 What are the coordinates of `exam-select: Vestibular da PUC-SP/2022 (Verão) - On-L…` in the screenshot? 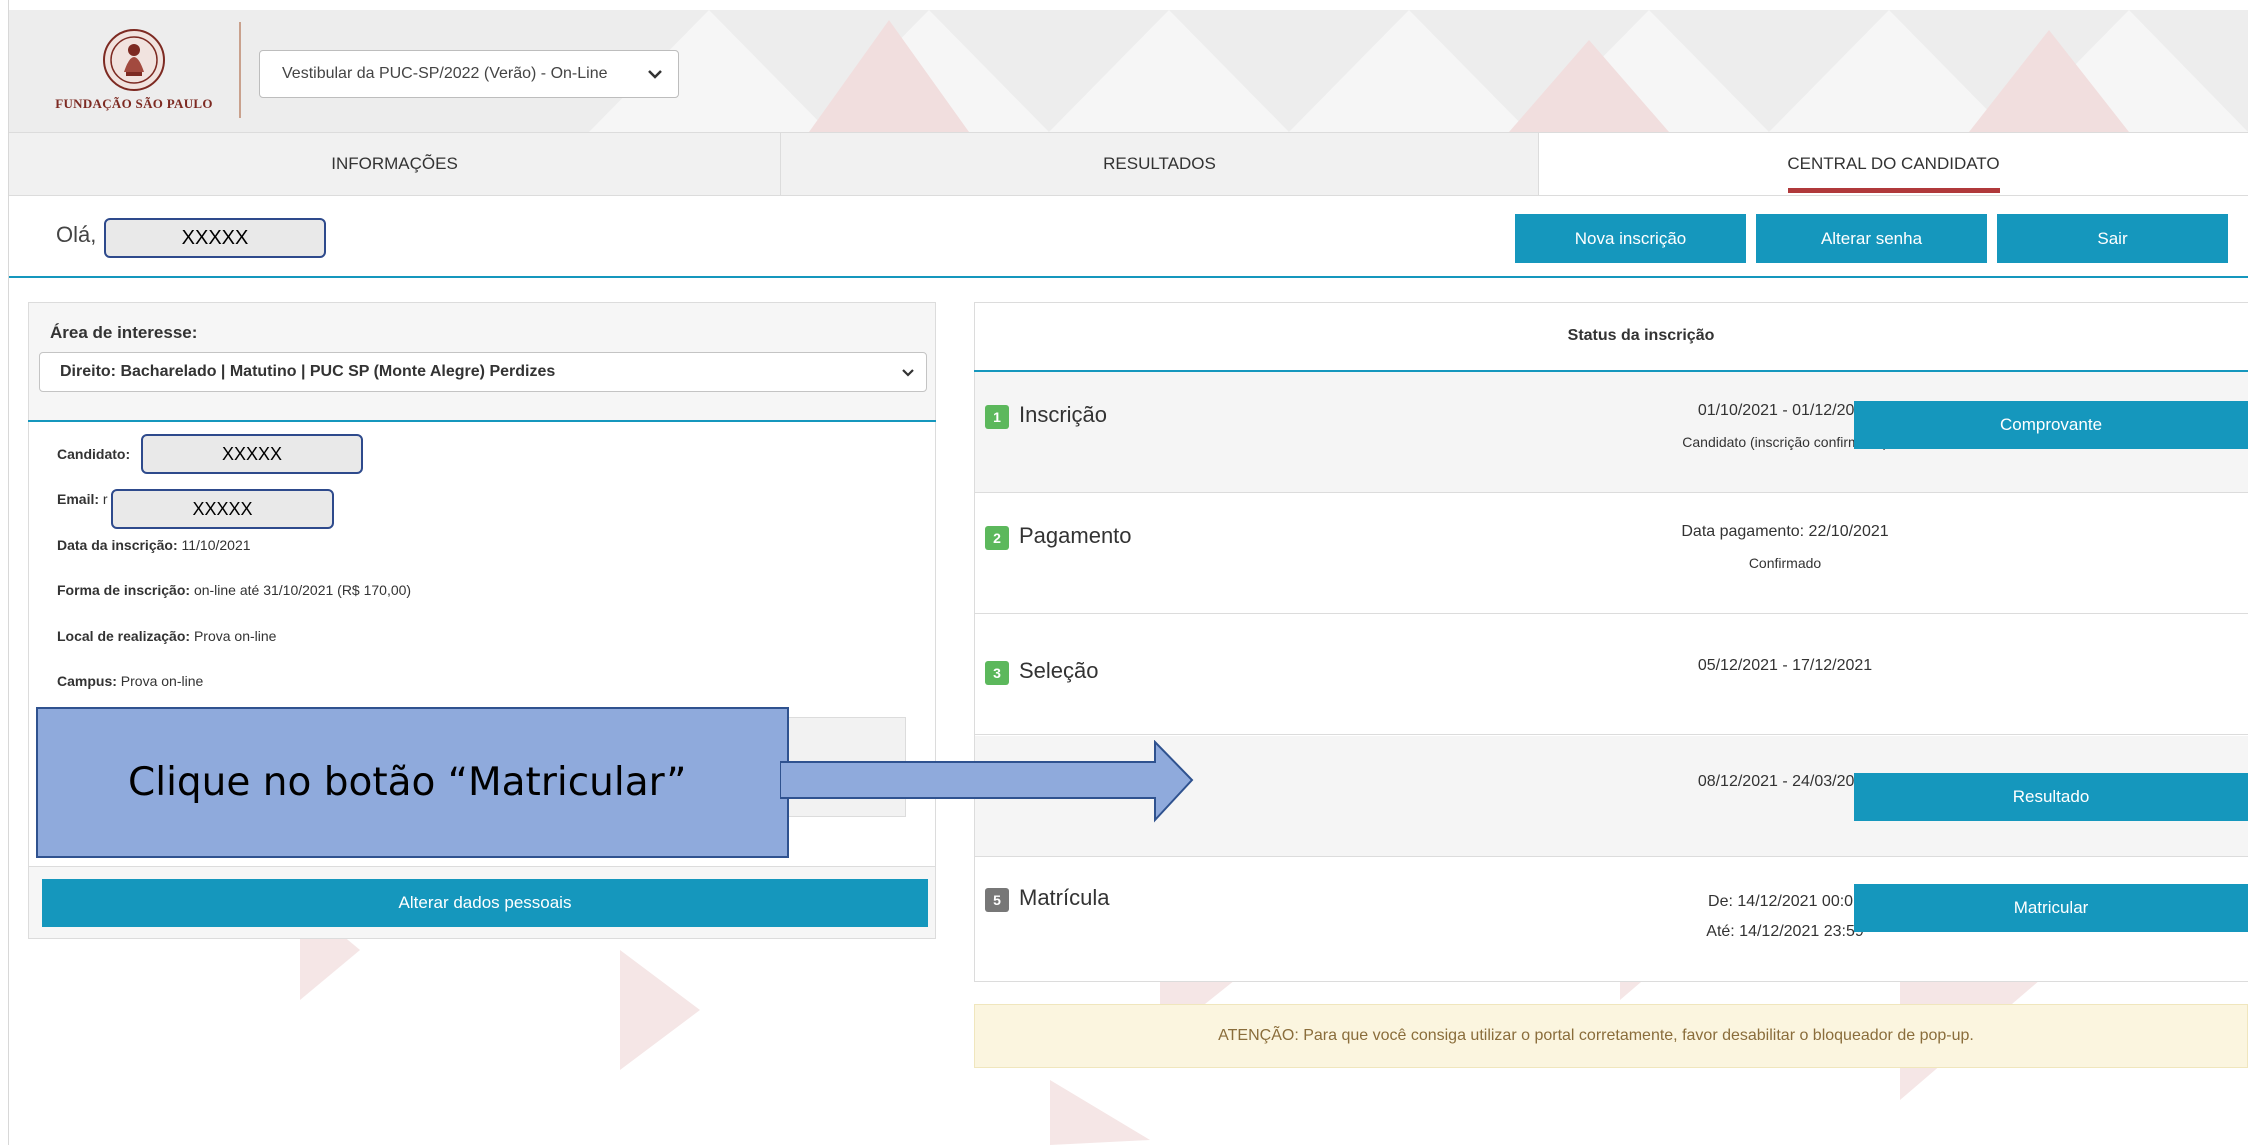 It's located at (469, 74).